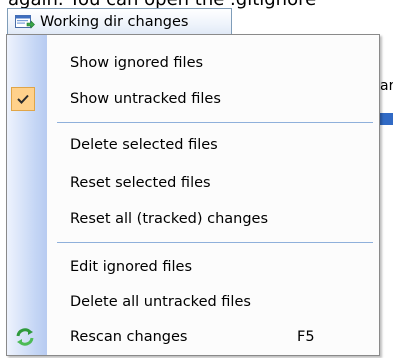 This screenshot has width=393, height=358. What do you see at coordinates (386, 86) in the screenshot?
I see `background-side-text: ar` at bounding box center [386, 86].